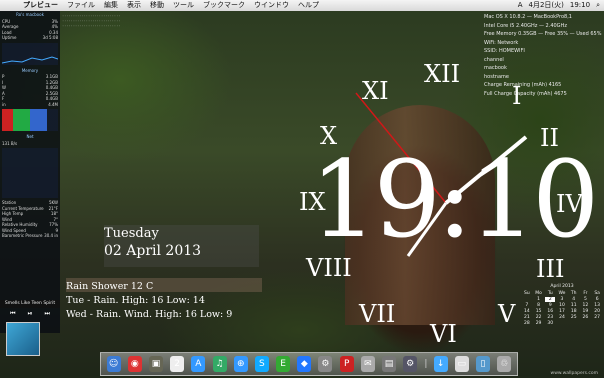 This screenshot has width=604, height=378. I want to click on document-icon: ▭, so click(461, 364).